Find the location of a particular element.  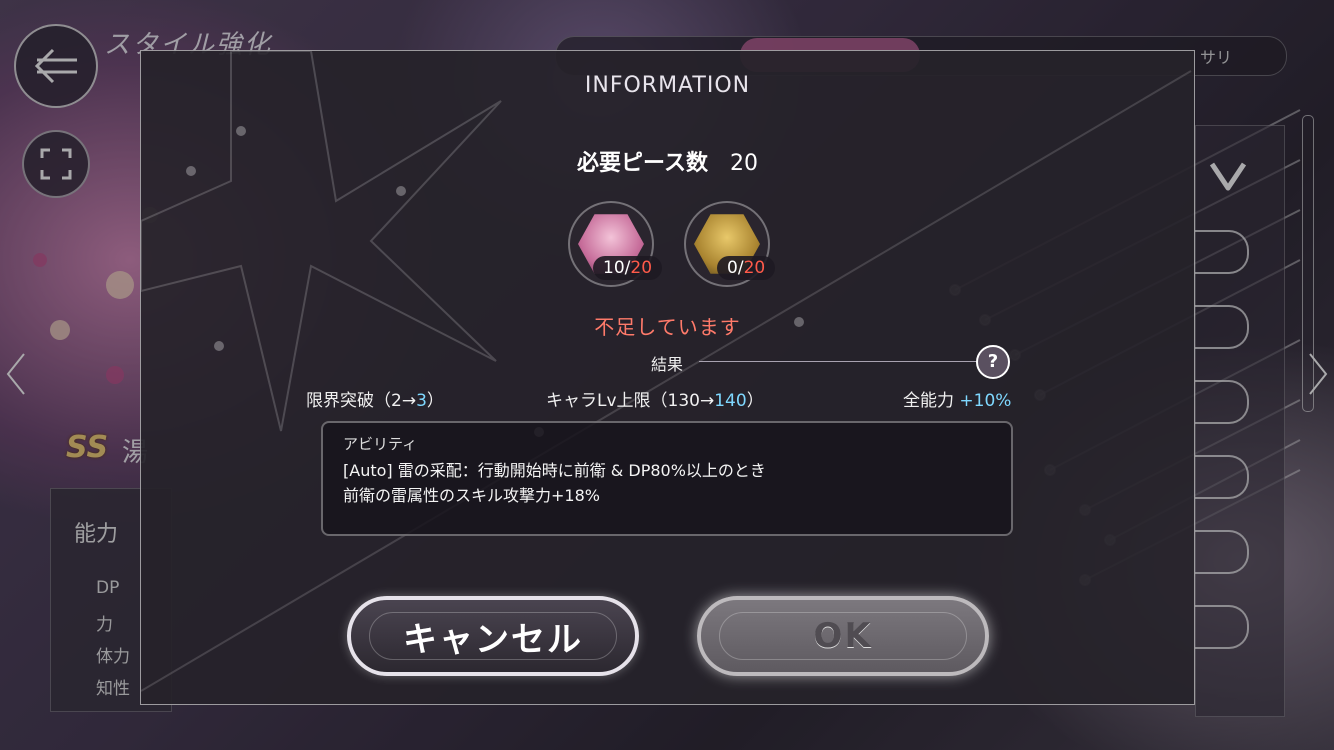

item-count: 10/20 is located at coordinates (628, 268).